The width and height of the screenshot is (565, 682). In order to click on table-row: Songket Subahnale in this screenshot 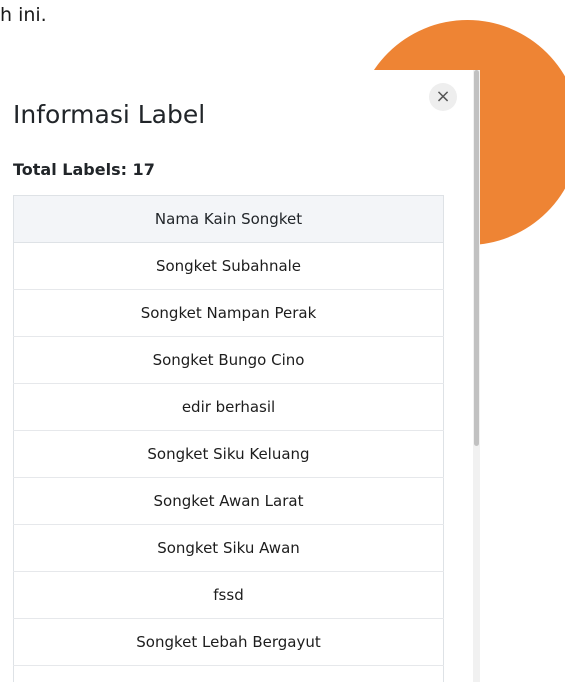, I will do `click(228, 266)`.